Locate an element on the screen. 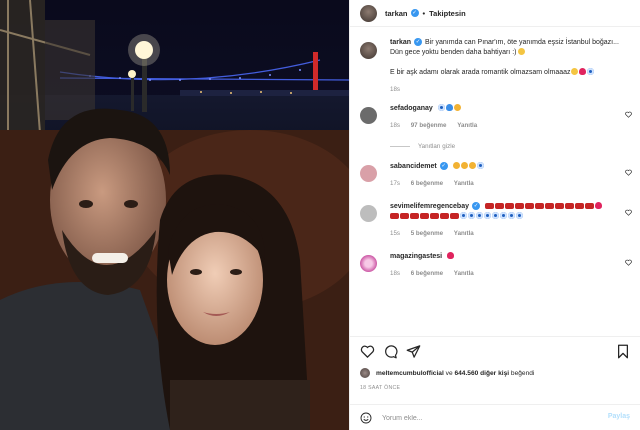 Image resolution: width=640 pixels, height=430 pixels. comment-time: 17s is located at coordinates (395, 183).